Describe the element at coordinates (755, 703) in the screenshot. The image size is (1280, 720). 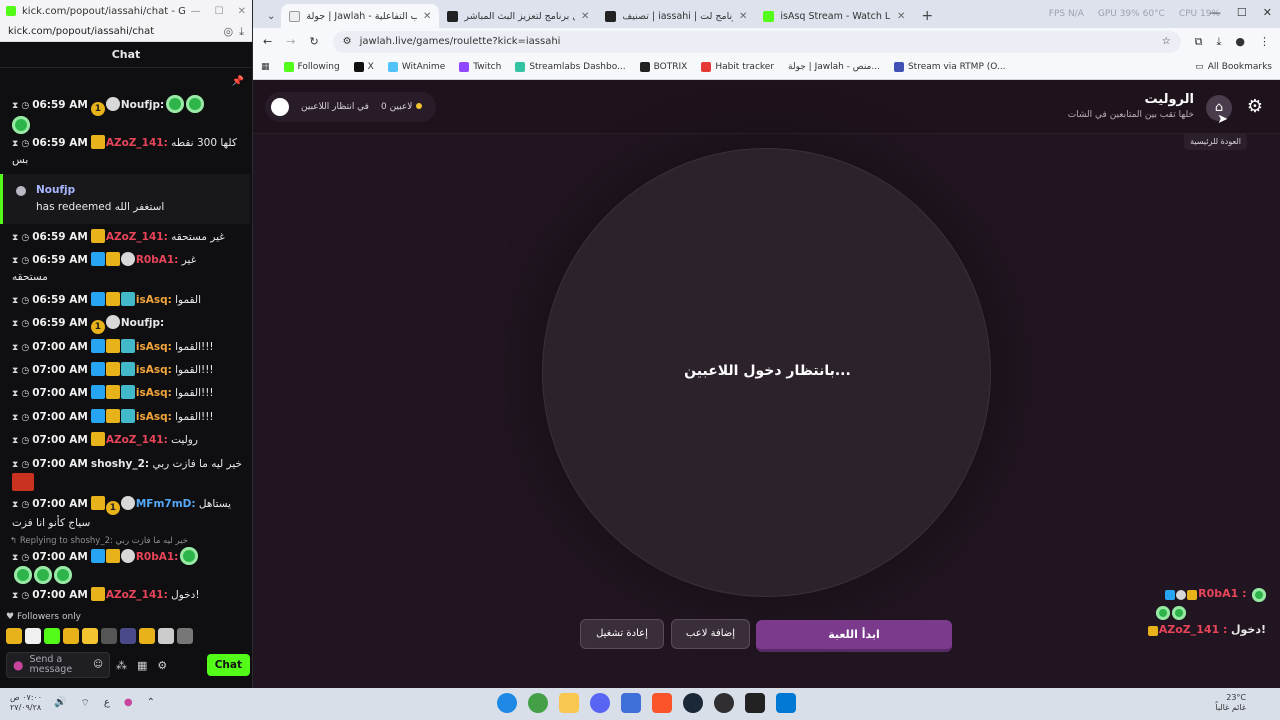
I see `terminal-app-icon` at that location.